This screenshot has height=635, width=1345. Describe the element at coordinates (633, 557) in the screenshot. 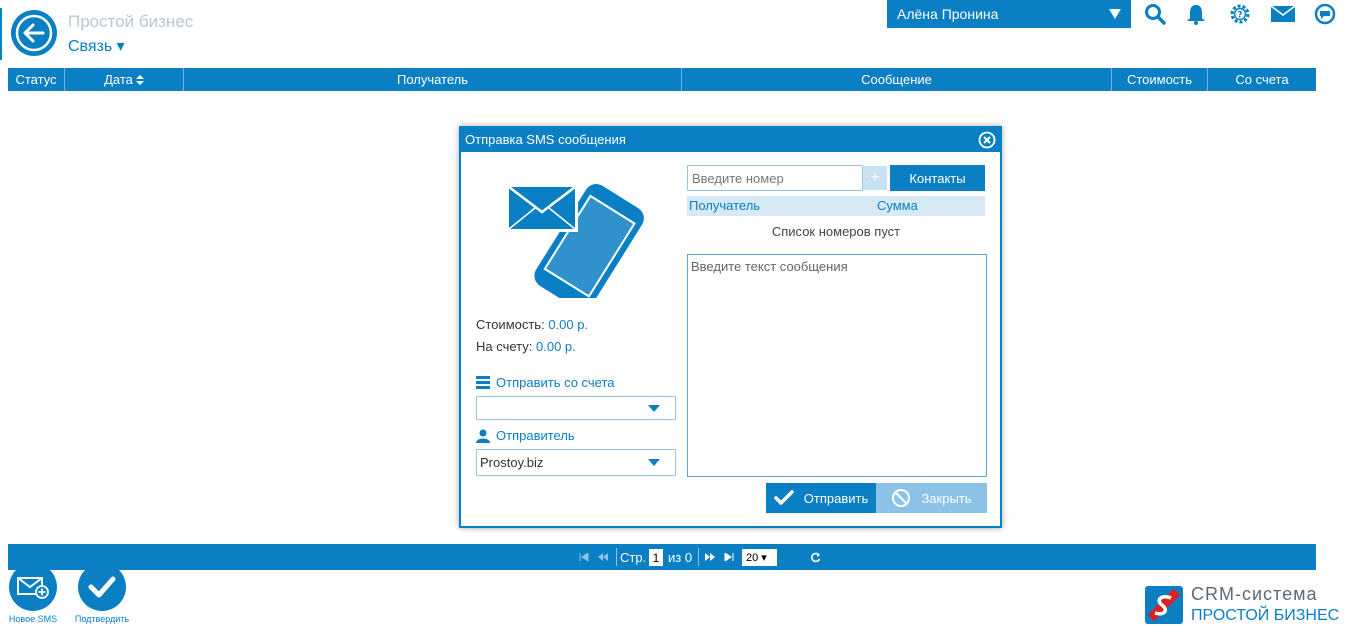

I see `page-label: Стр.` at that location.